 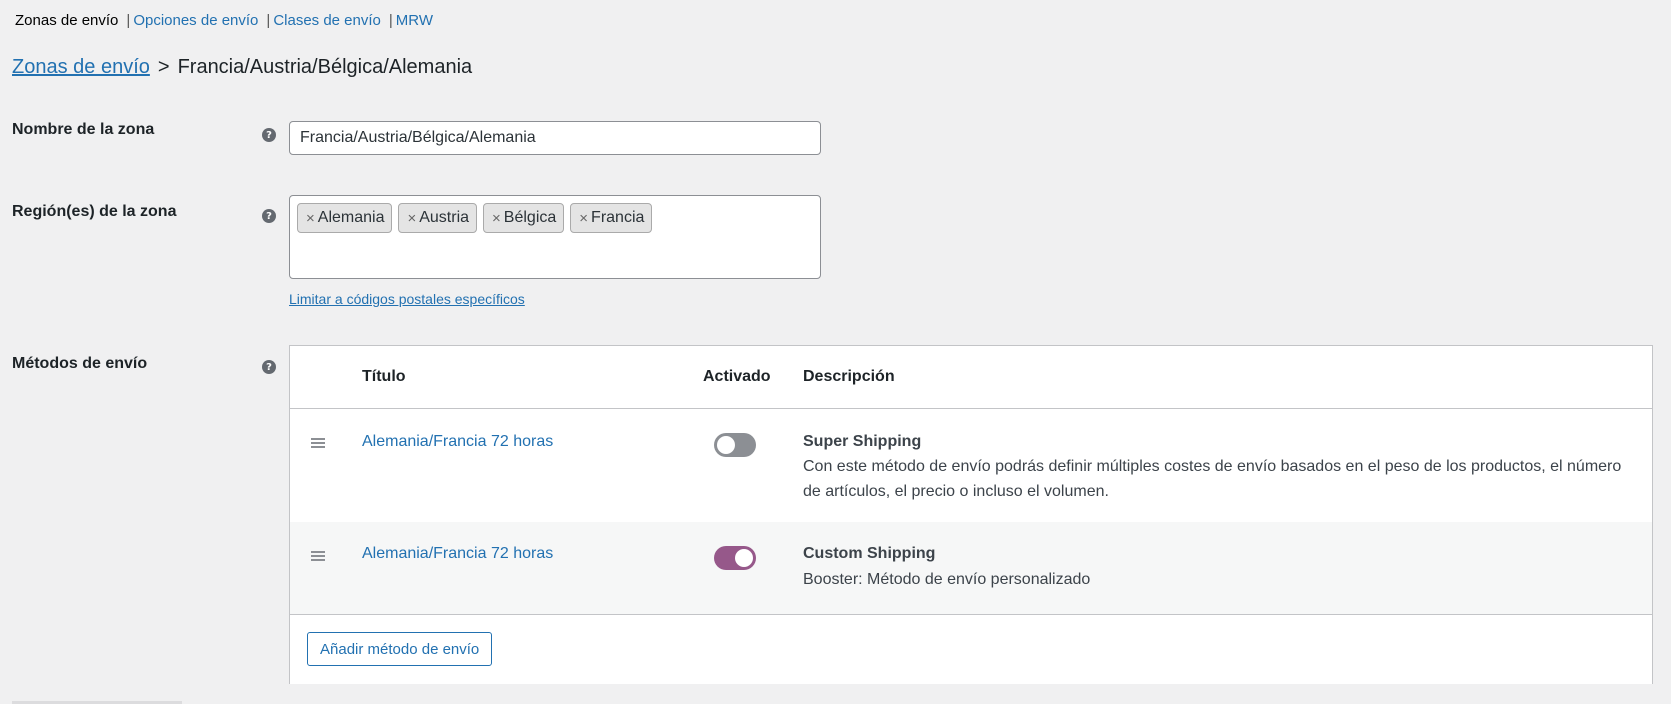 I want to click on method-description-title: Super Shipping, so click(x=862, y=441).